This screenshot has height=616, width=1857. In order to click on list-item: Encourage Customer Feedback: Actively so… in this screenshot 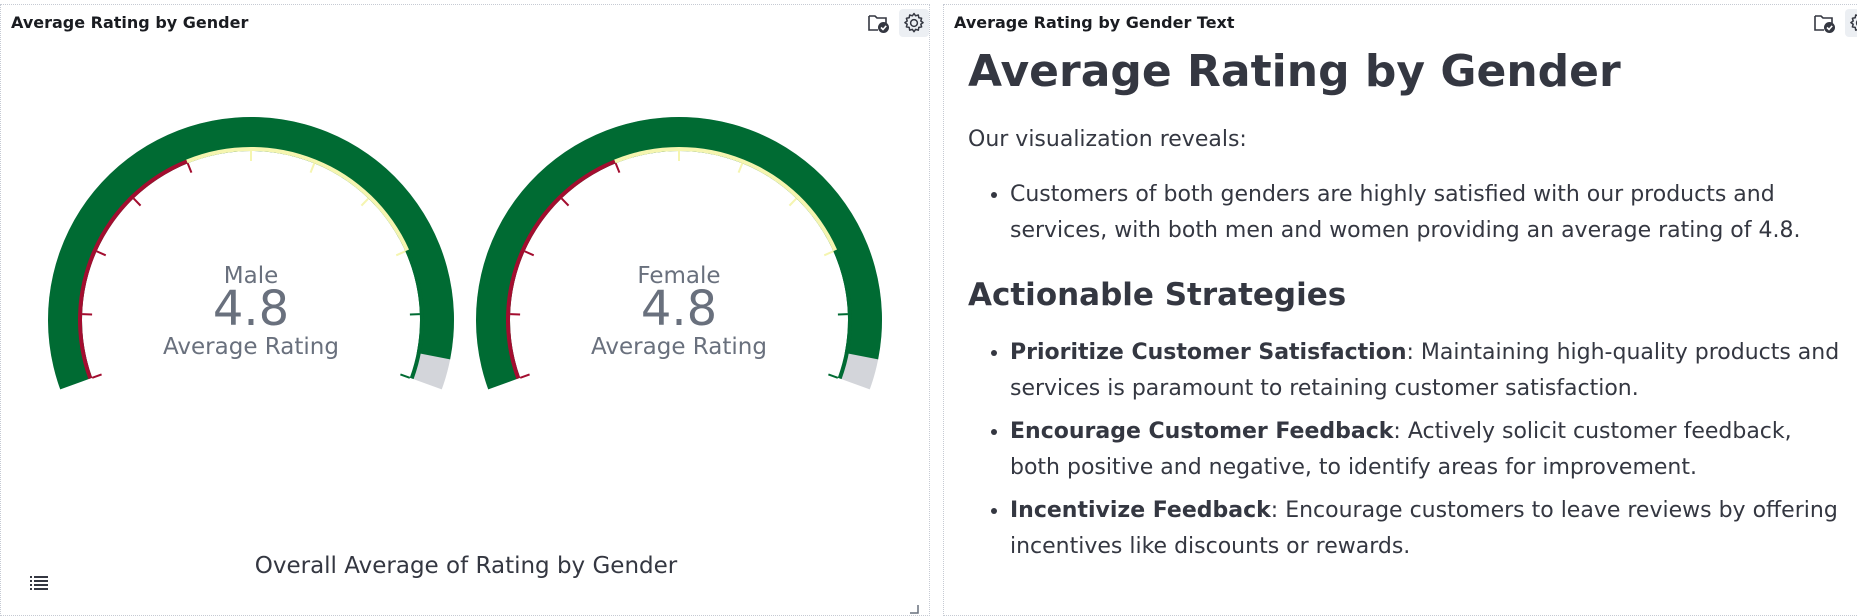, I will do `click(1429, 450)`.